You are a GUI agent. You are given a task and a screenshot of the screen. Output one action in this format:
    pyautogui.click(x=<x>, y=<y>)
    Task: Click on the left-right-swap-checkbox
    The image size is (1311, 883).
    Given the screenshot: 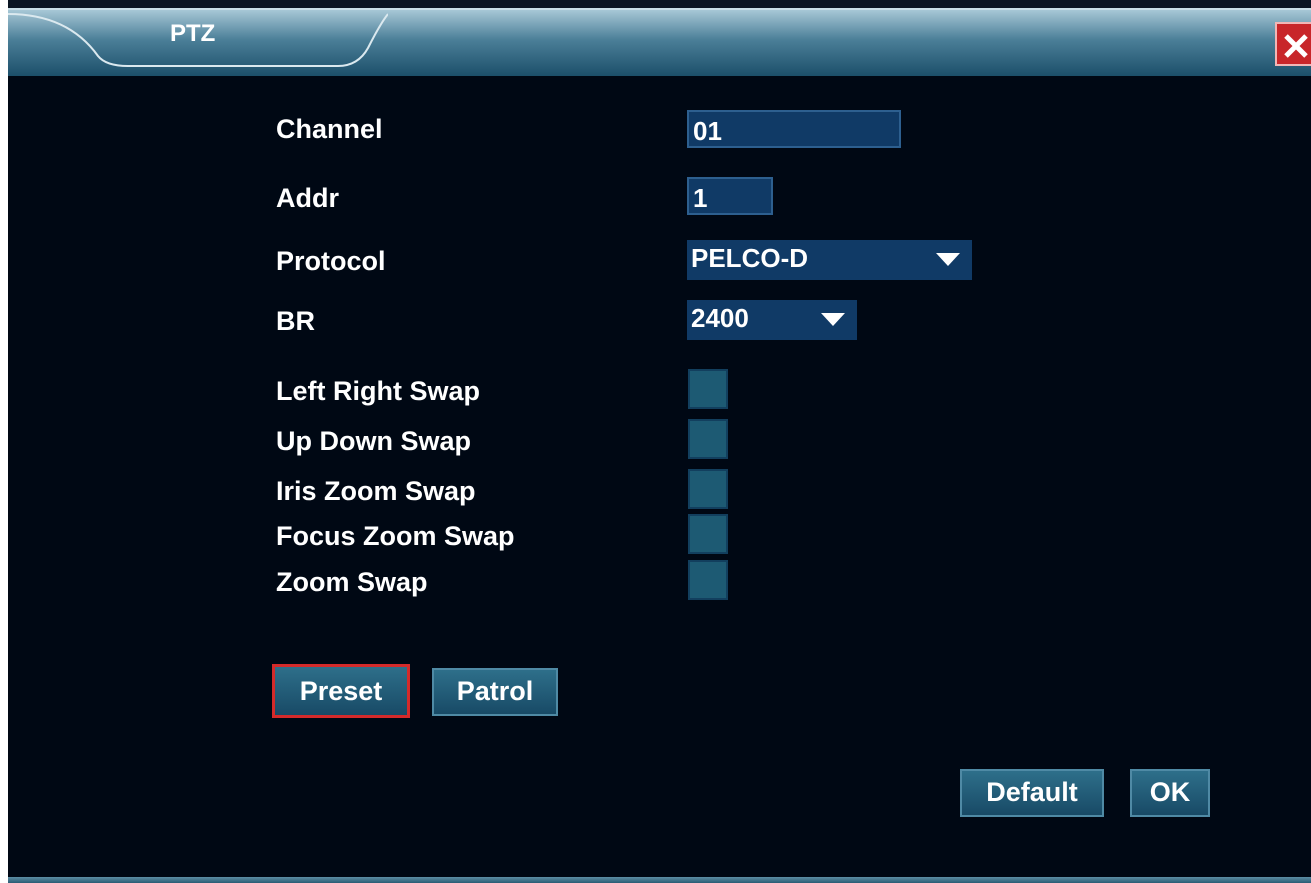 What is the action you would take?
    pyautogui.click(x=708, y=389)
    